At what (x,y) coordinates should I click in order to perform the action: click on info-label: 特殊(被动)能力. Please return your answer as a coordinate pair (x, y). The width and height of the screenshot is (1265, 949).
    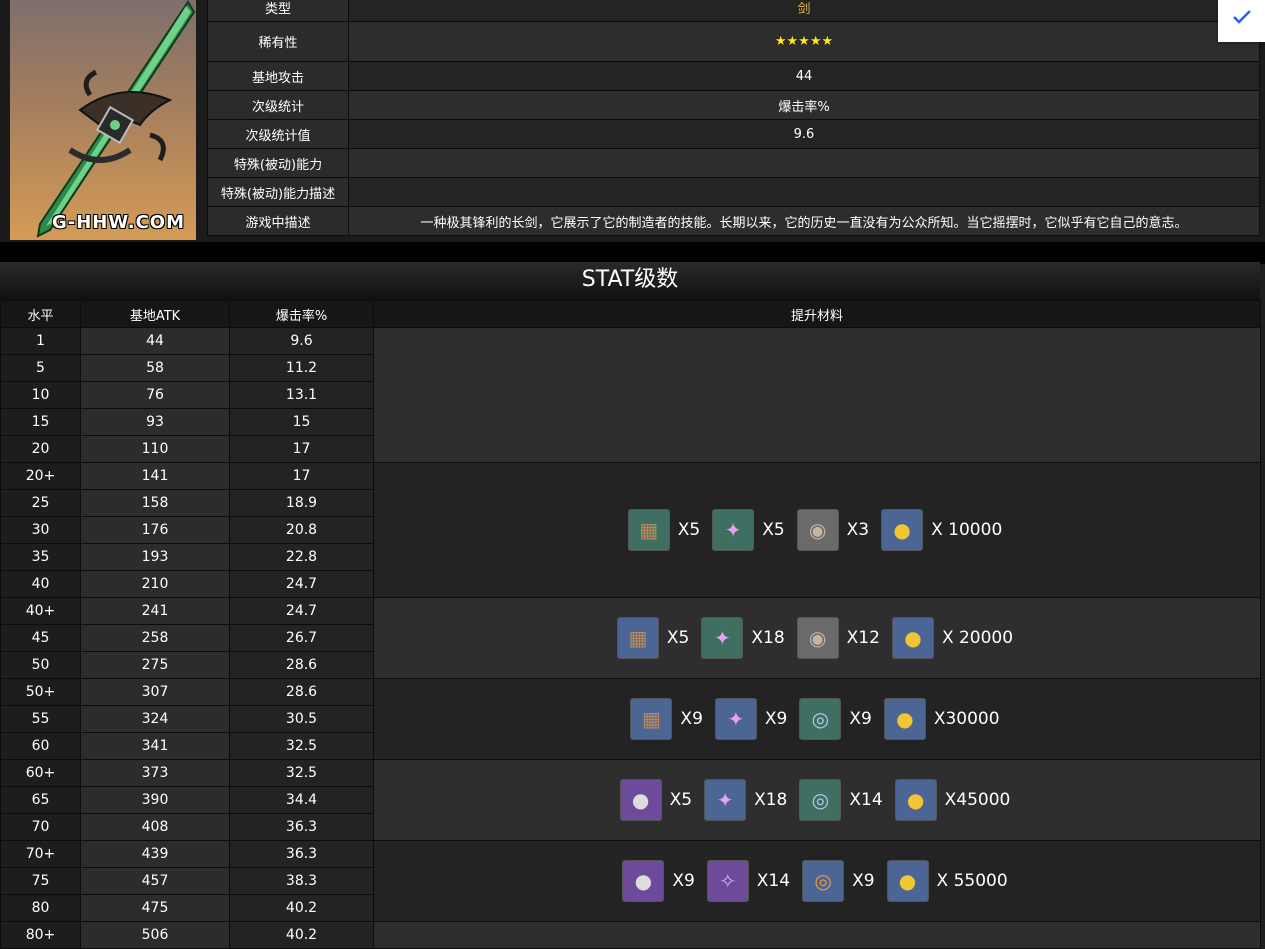
    Looking at the image, I should click on (278, 163).